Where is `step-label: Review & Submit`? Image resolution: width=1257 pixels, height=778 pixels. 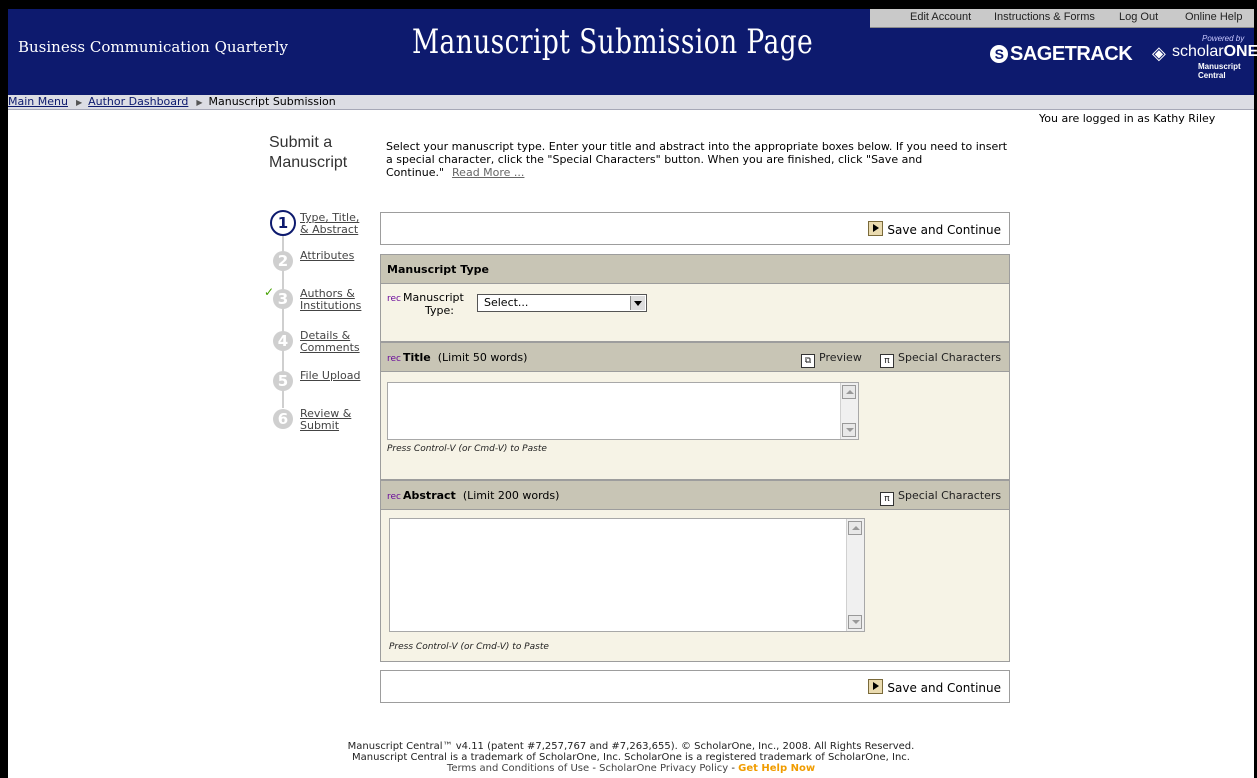 step-label: Review & Submit is located at coordinates (325, 420).